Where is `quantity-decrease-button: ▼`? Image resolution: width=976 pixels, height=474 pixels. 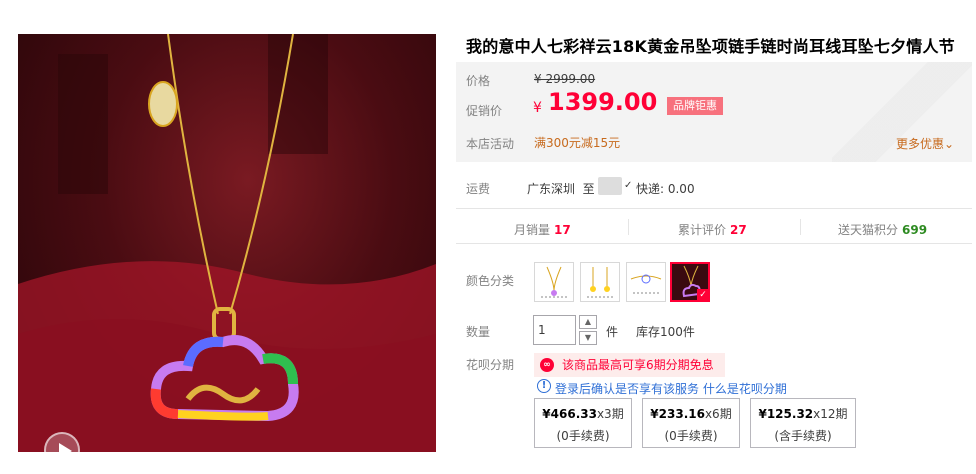
quantity-decrease-button: ▼ is located at coordinates (588, 338).